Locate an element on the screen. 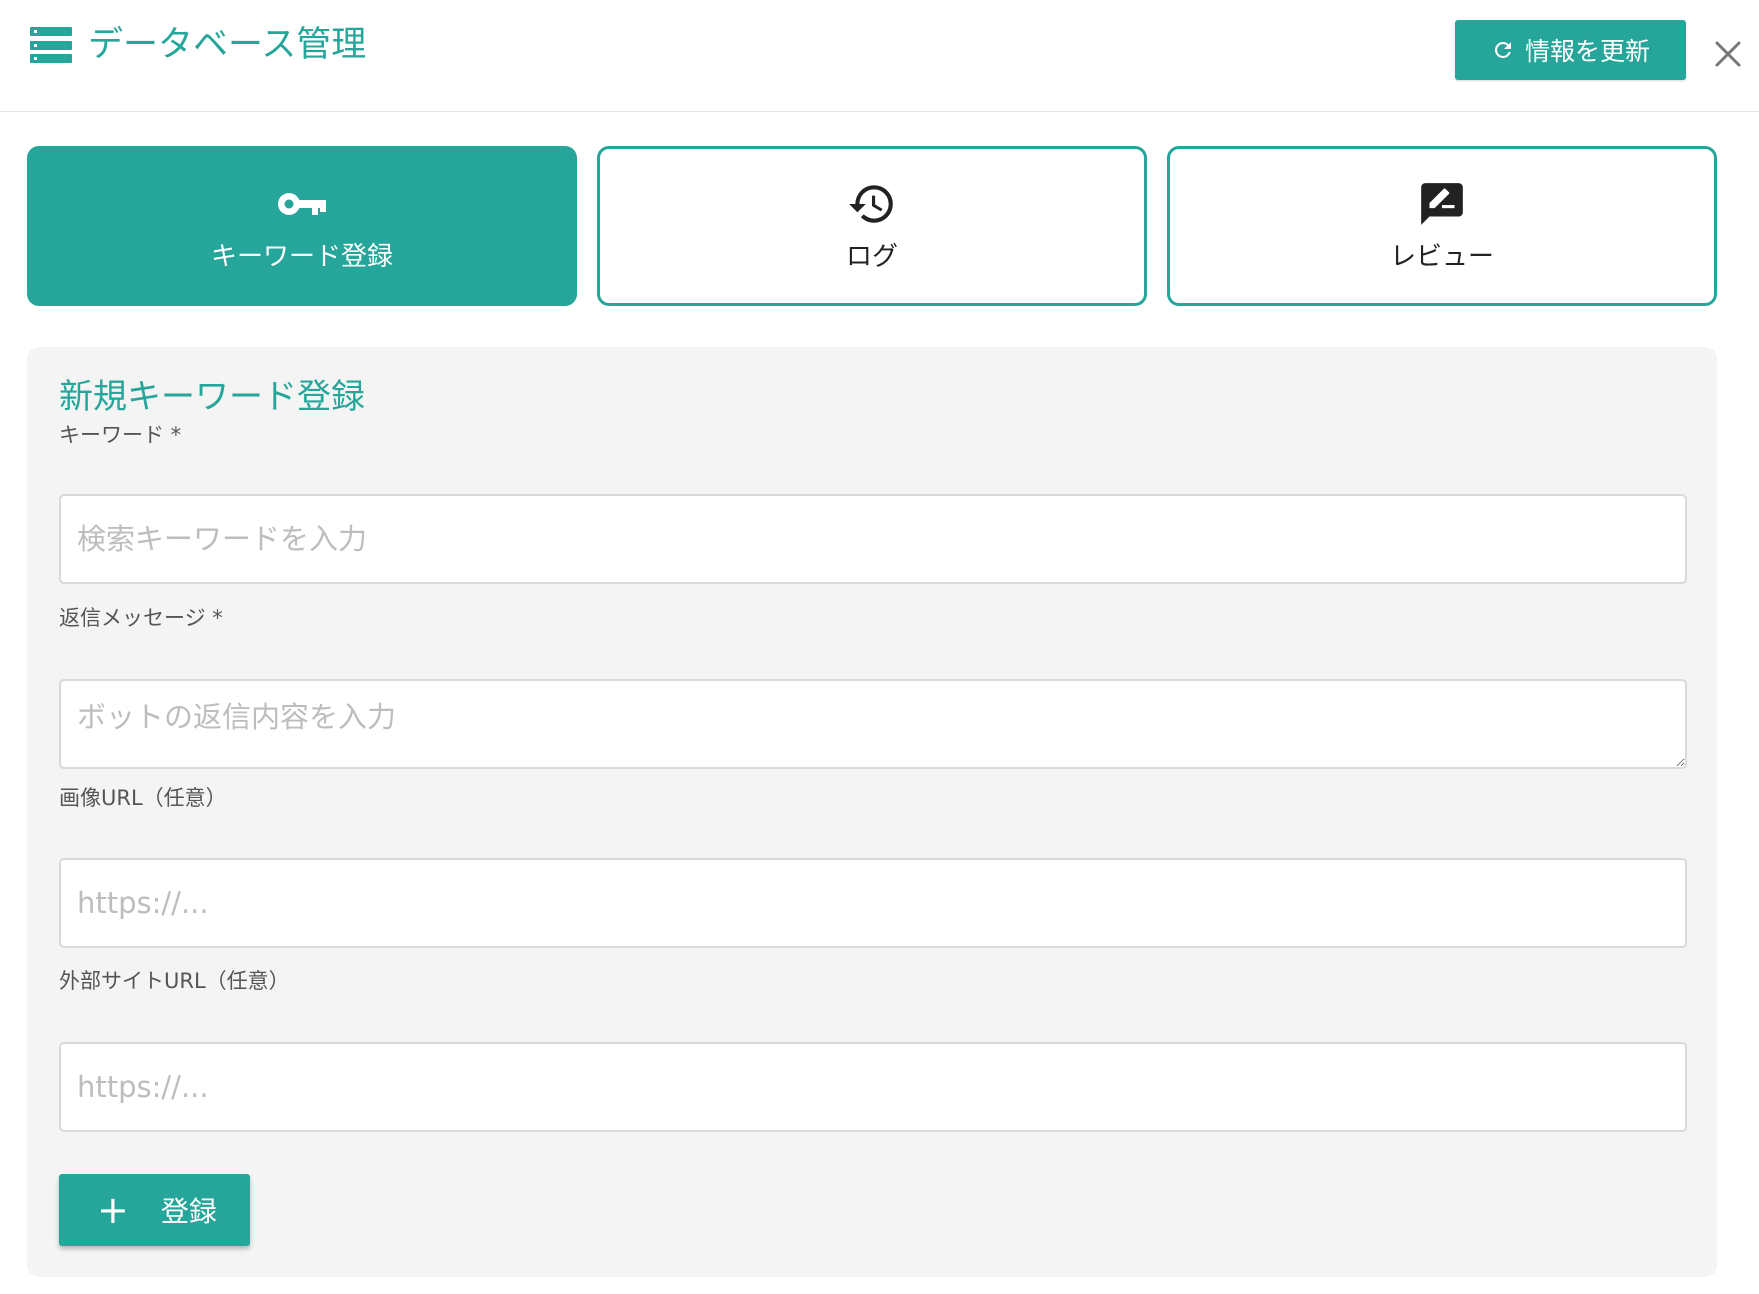 This screenshot has width=1759, height=1294. app-title: データベース管理 is located at coordinates (198, 45).